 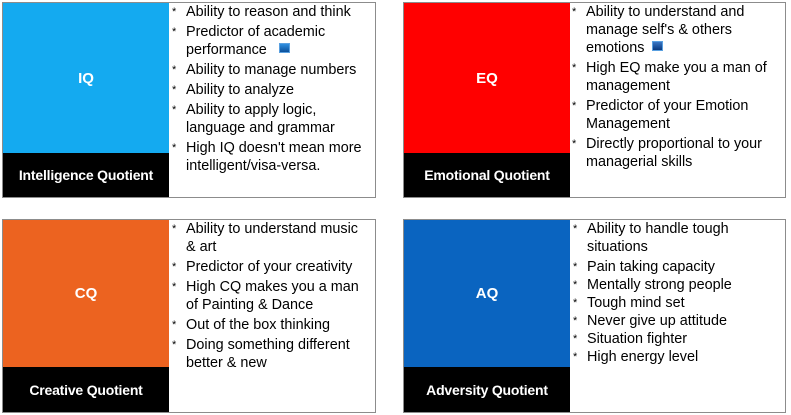 What do you see at coordinates (676, 115) in the screenshot?
I see `list-item: Predictor of your Emotion Management` at bounding box center [676, 115].